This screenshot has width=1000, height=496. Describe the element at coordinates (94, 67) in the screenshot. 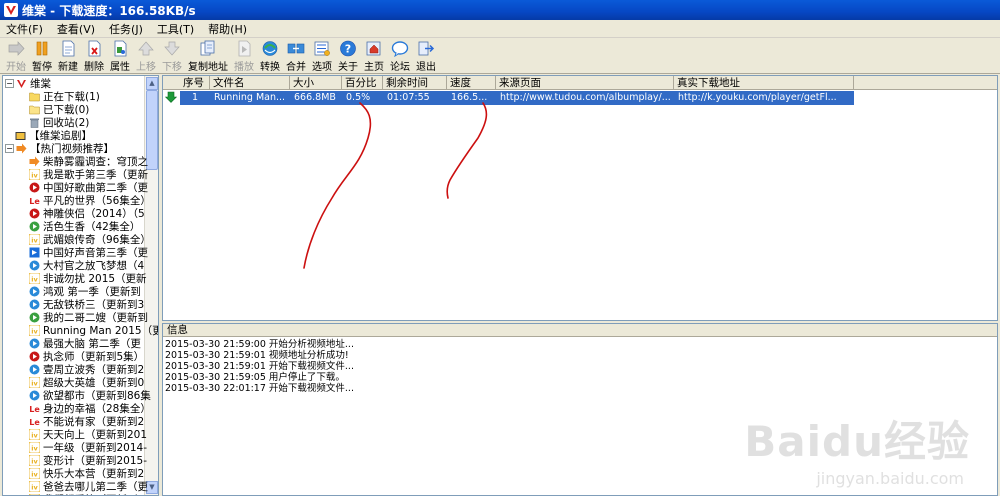

I see `toolbar-label: 删除` at that location.